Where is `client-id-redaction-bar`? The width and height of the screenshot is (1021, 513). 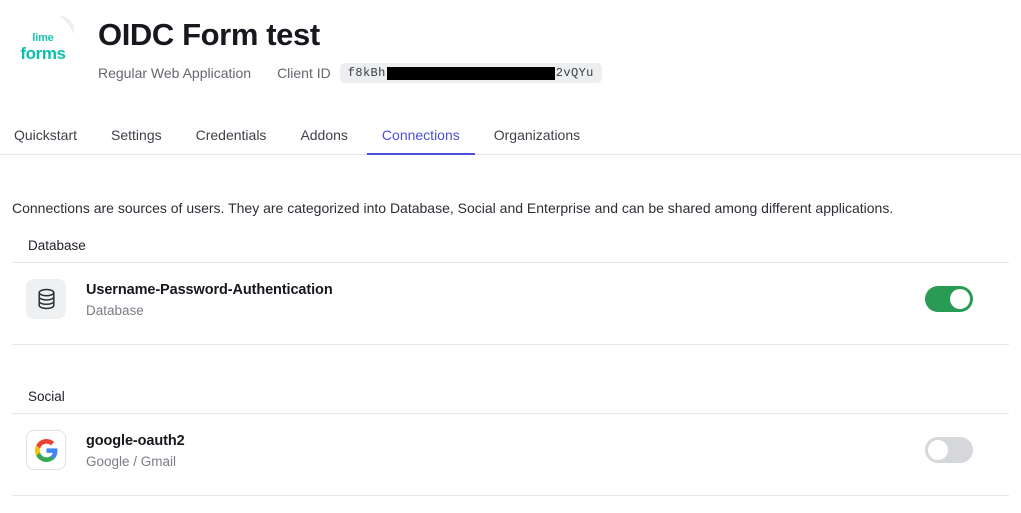 client-id-redaction-bar is located at coordinates (470, 73).